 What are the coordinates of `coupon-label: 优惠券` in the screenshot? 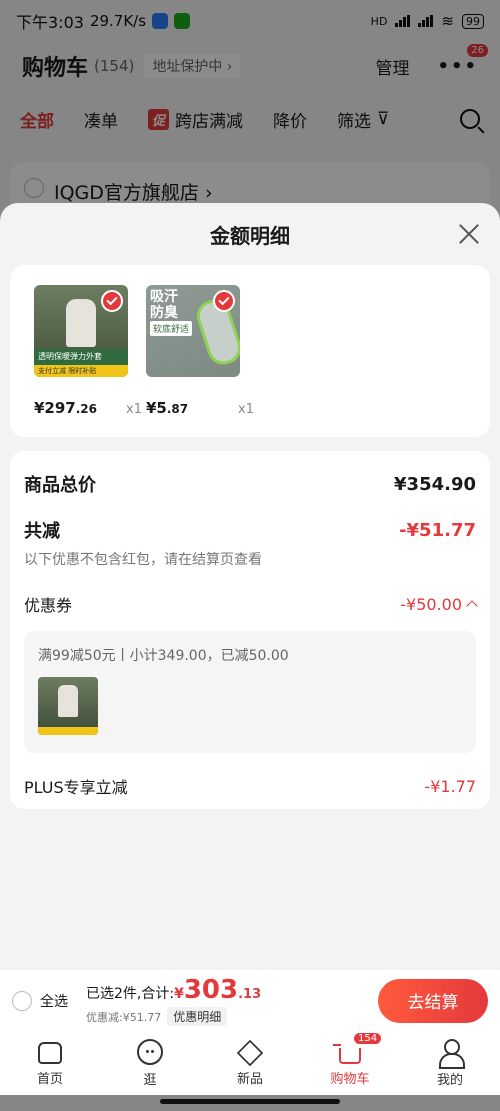 It's located at (48, 605).